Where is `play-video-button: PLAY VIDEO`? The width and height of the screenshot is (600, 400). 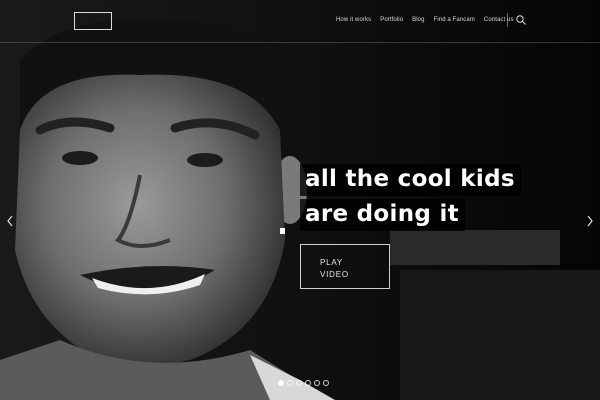
play-video-button: PLAY VIDEO is located at coordinates (345, 266).